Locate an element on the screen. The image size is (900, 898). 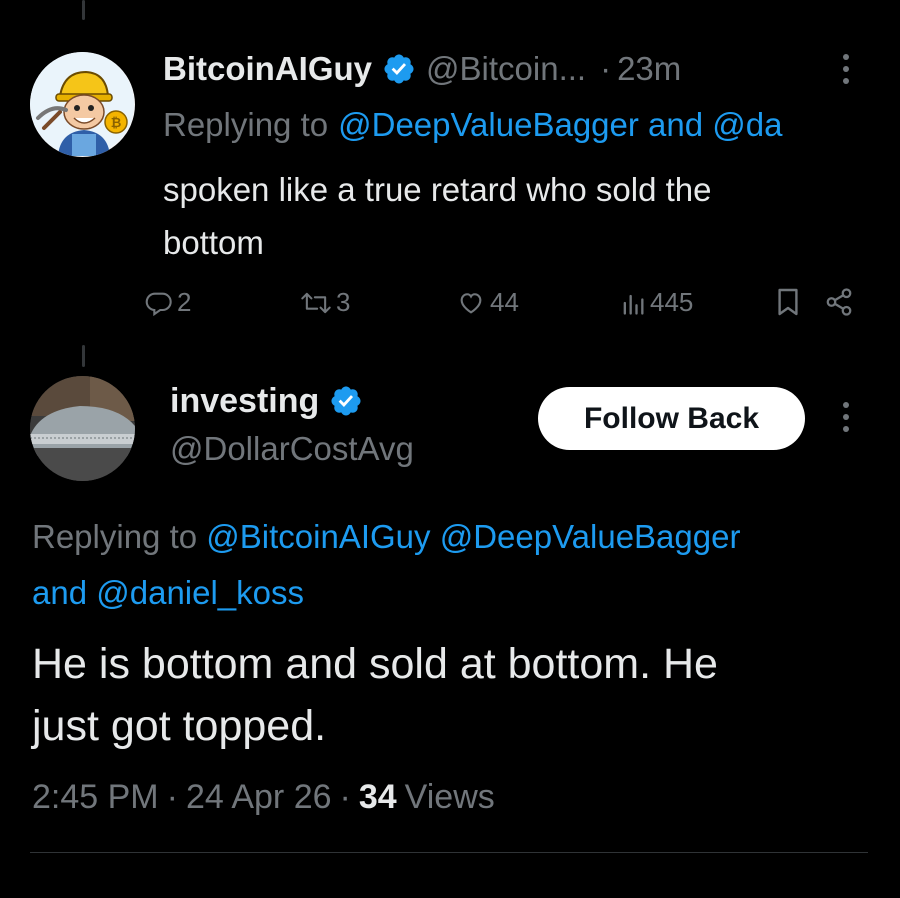
views-label: Views is located at coordinates (449, 796).